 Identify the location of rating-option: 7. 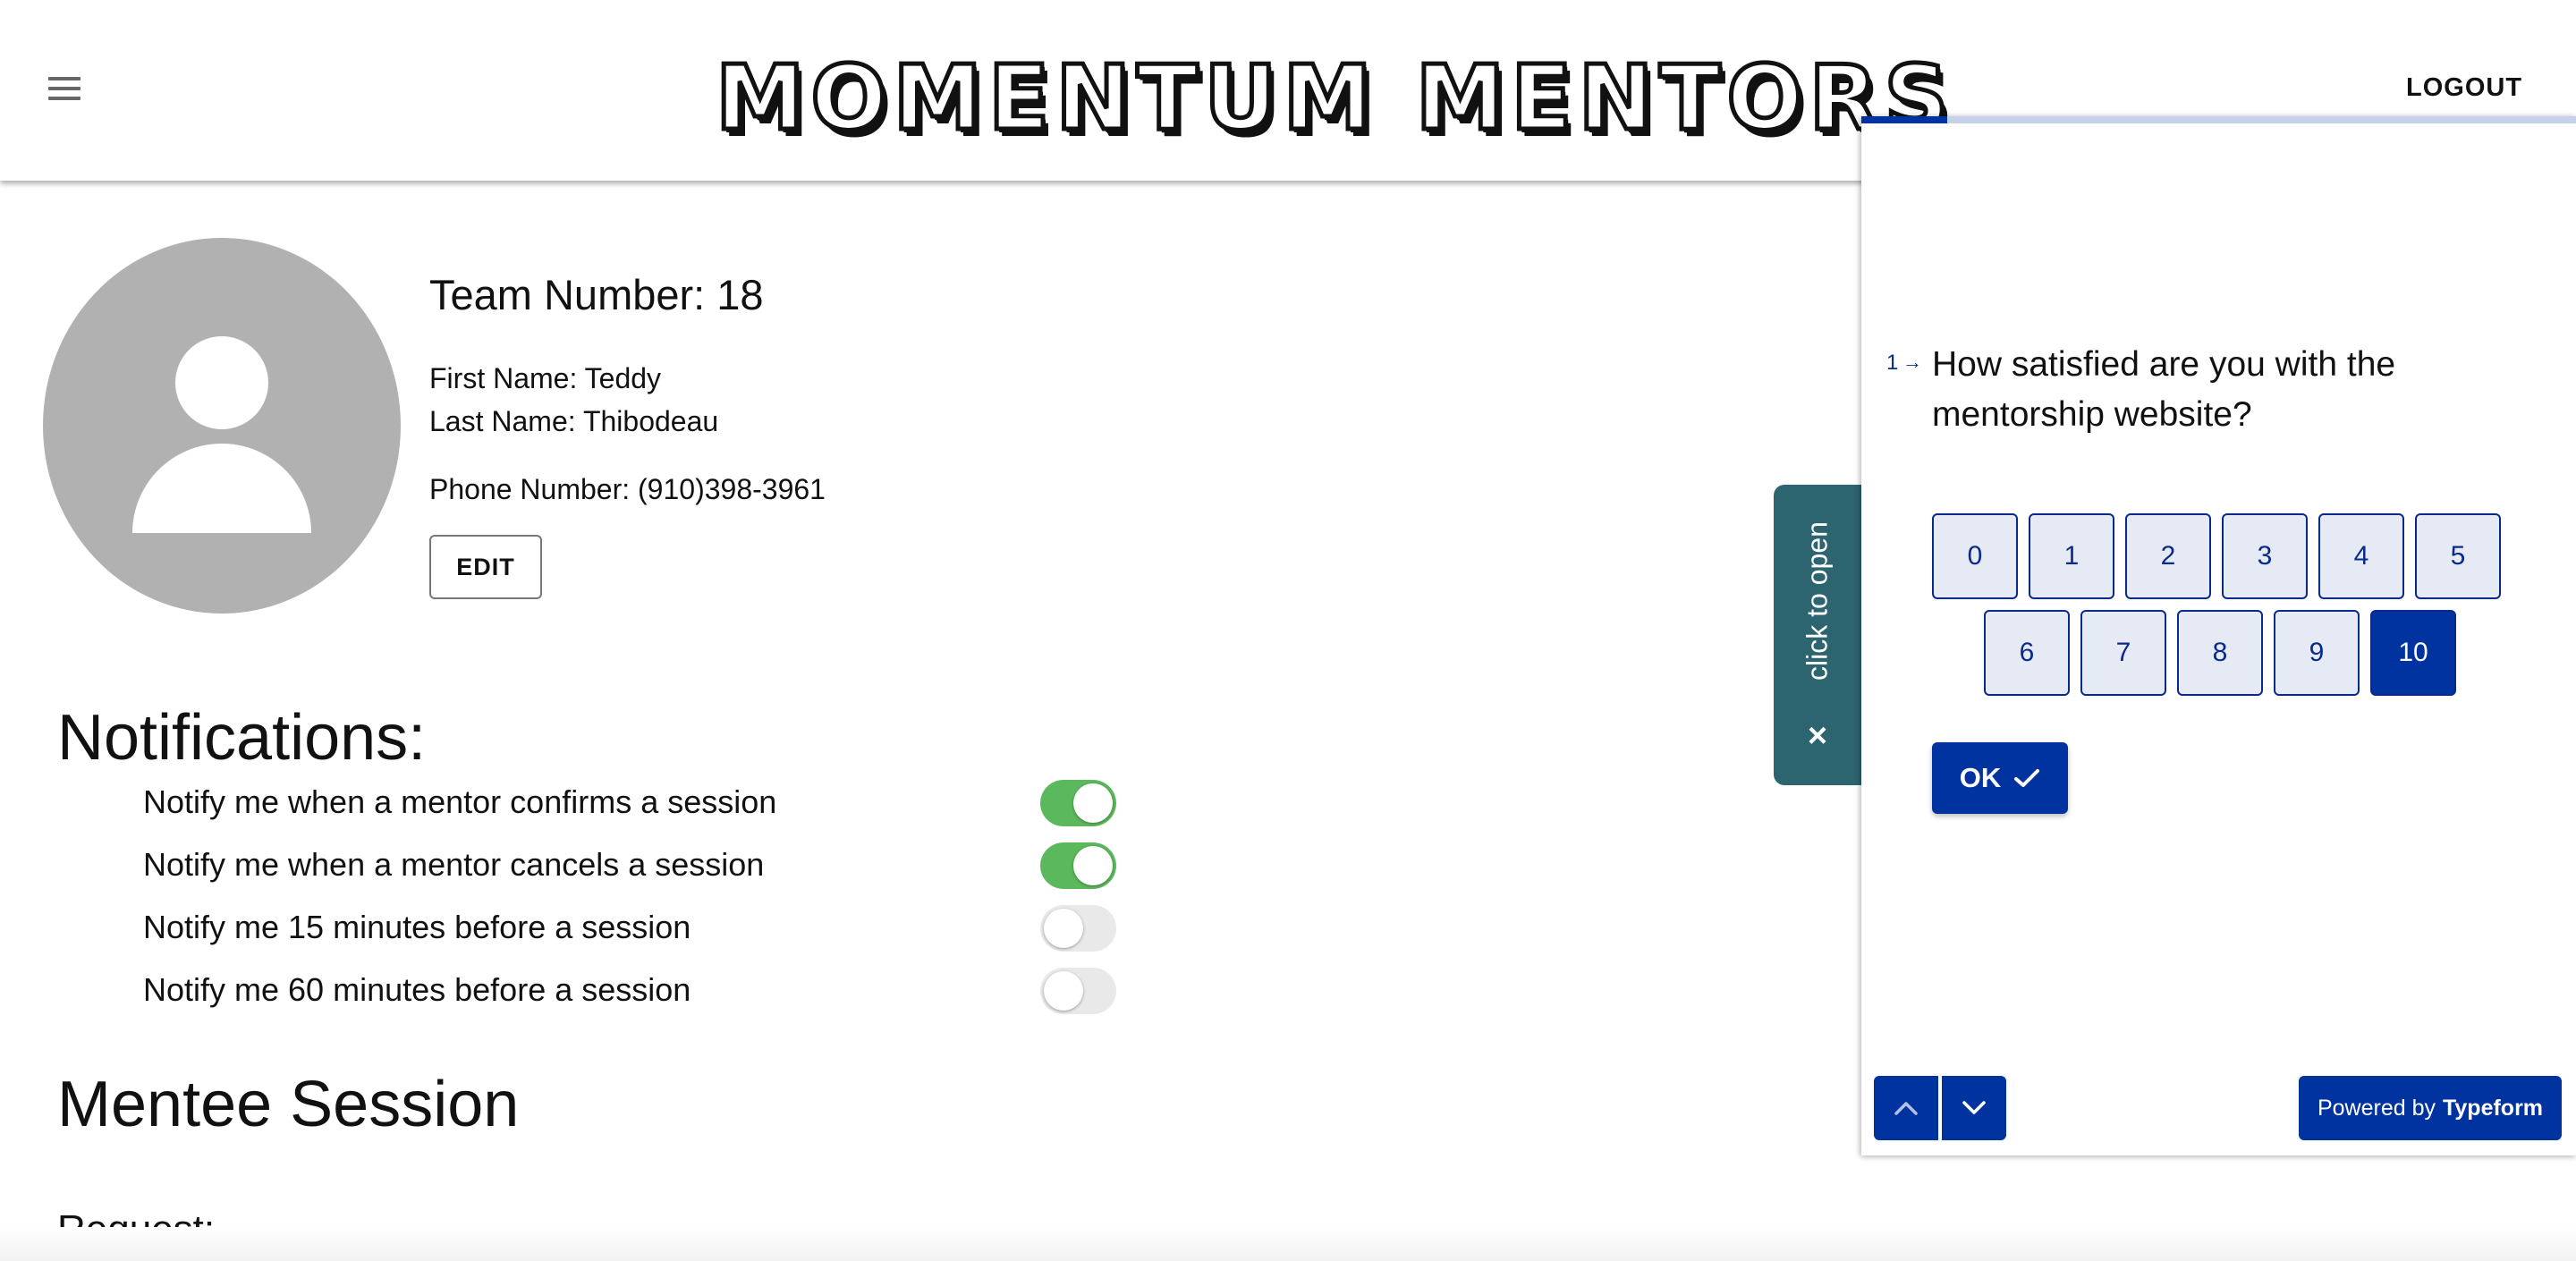
(2123, 653).